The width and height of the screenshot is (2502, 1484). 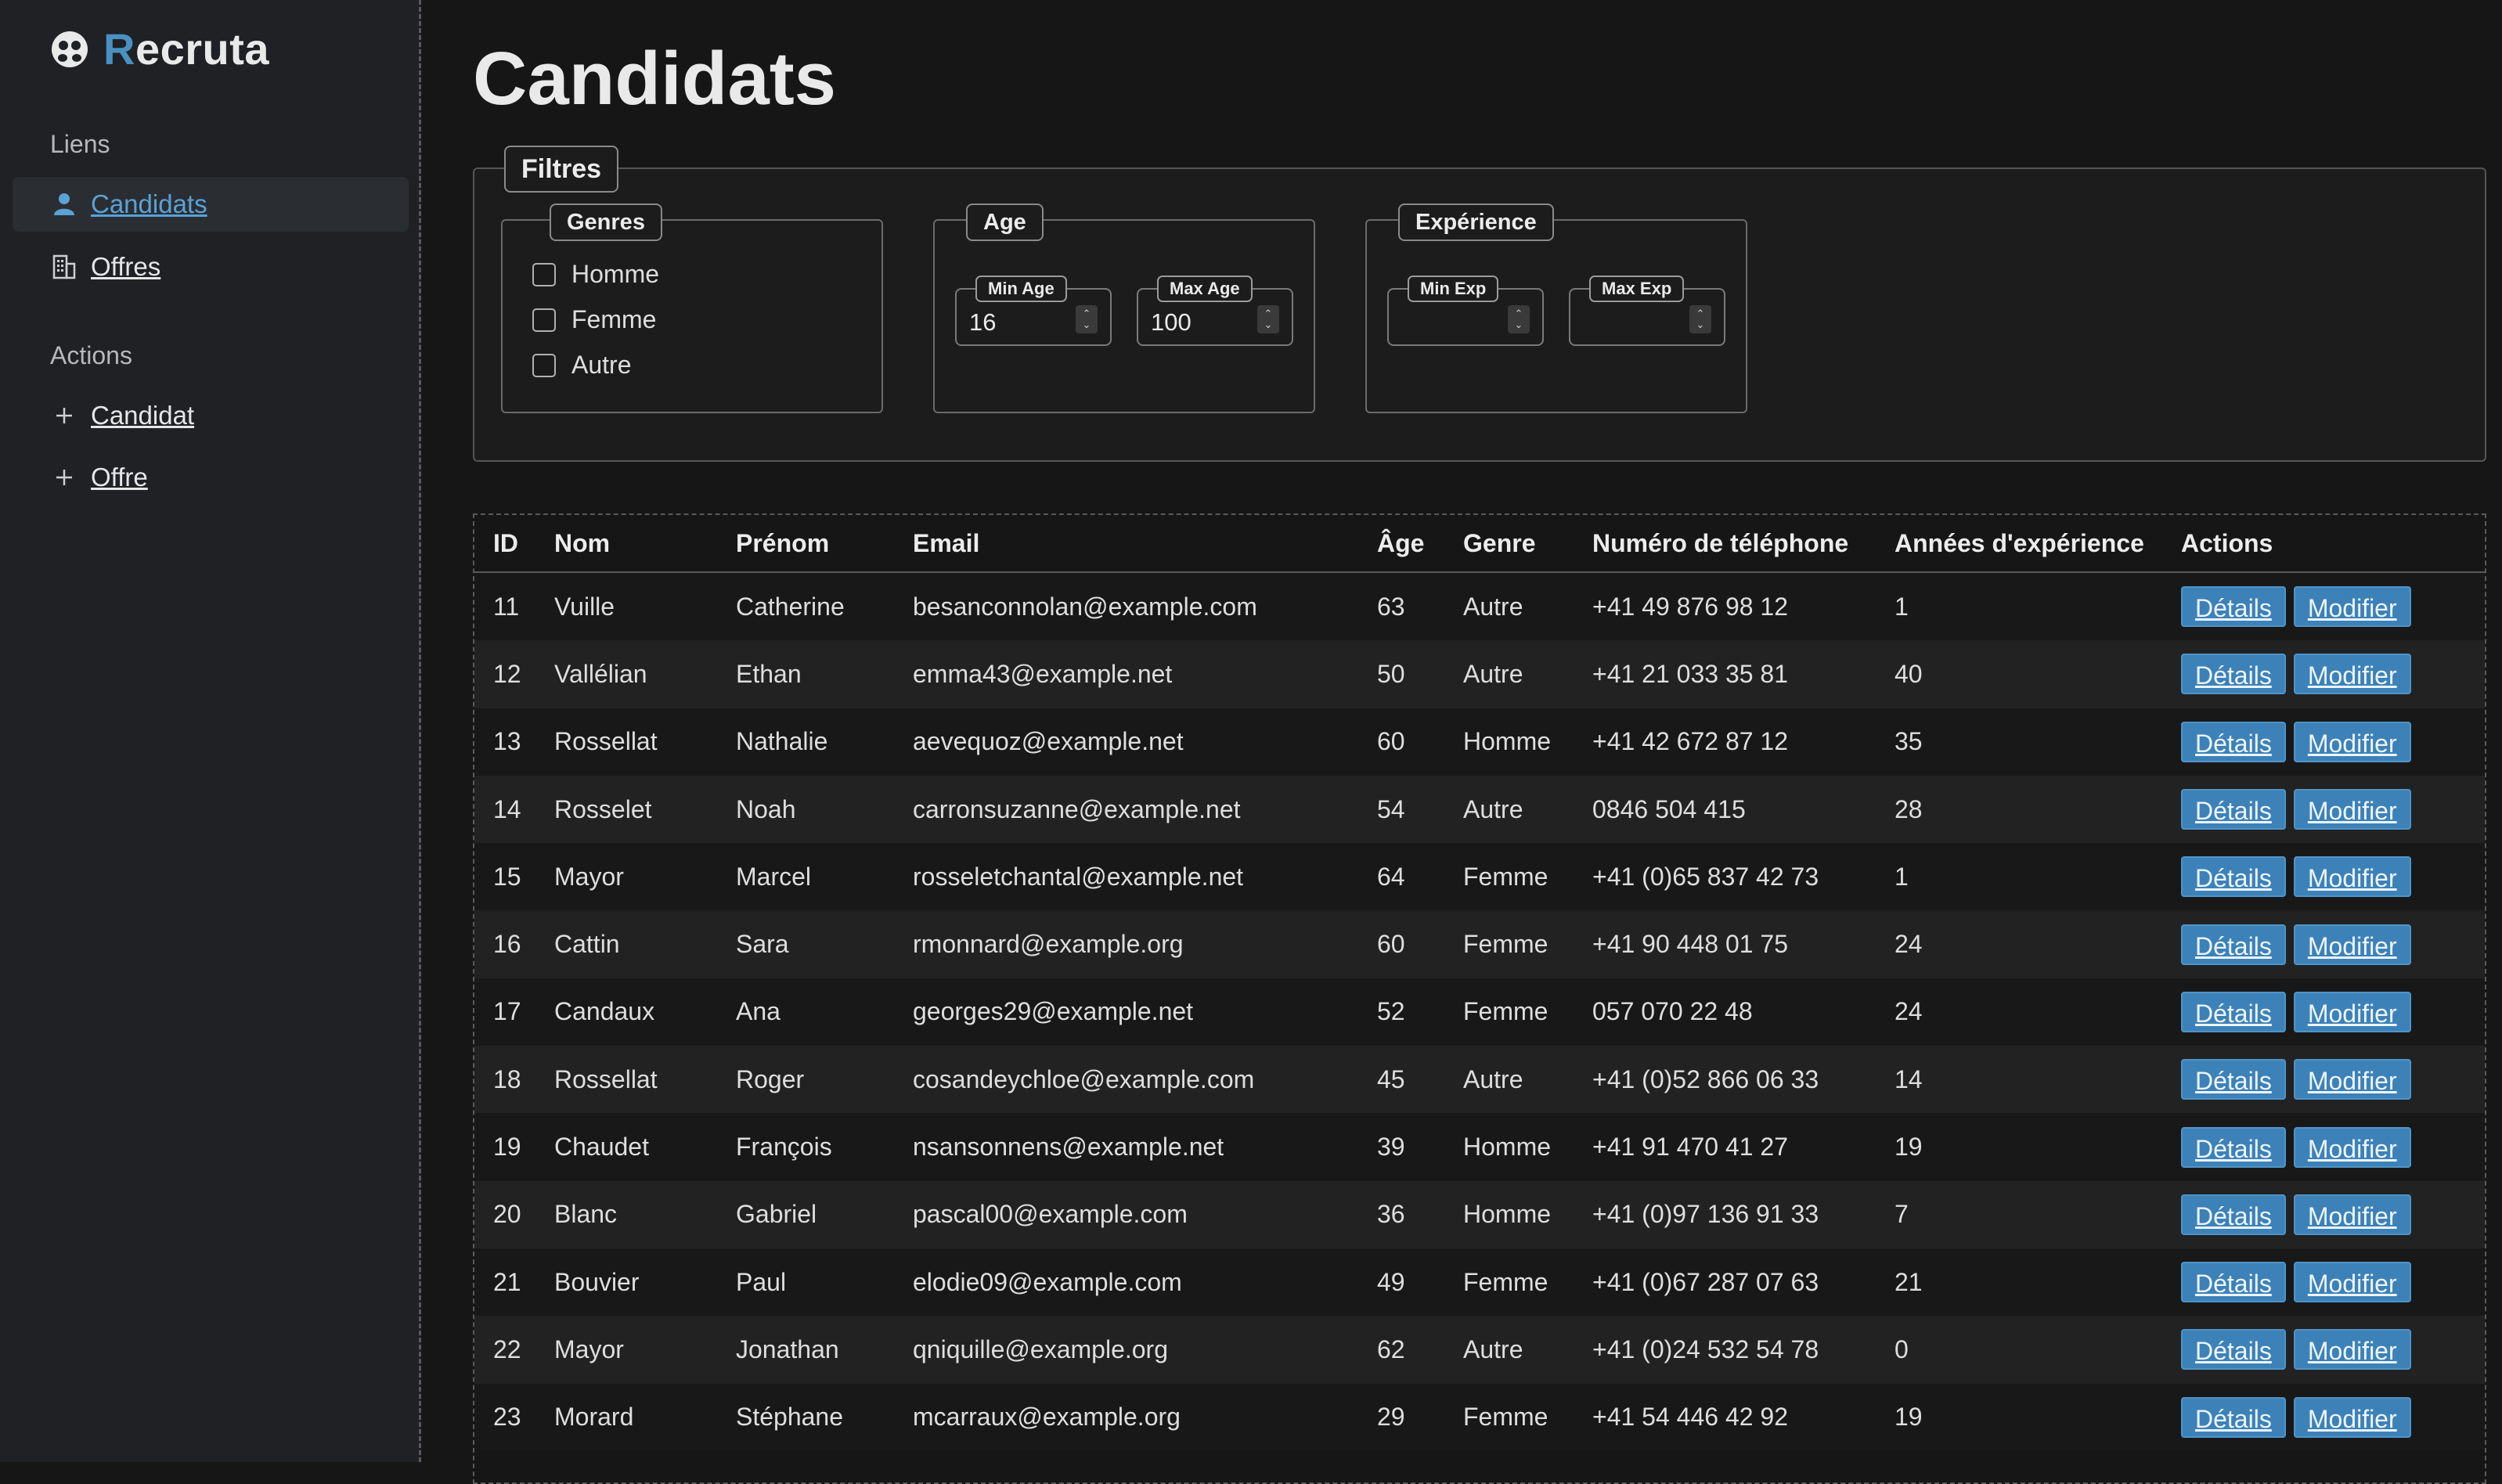 I want to click on cell-prenom: Ana, so click(x=824, y=1012).